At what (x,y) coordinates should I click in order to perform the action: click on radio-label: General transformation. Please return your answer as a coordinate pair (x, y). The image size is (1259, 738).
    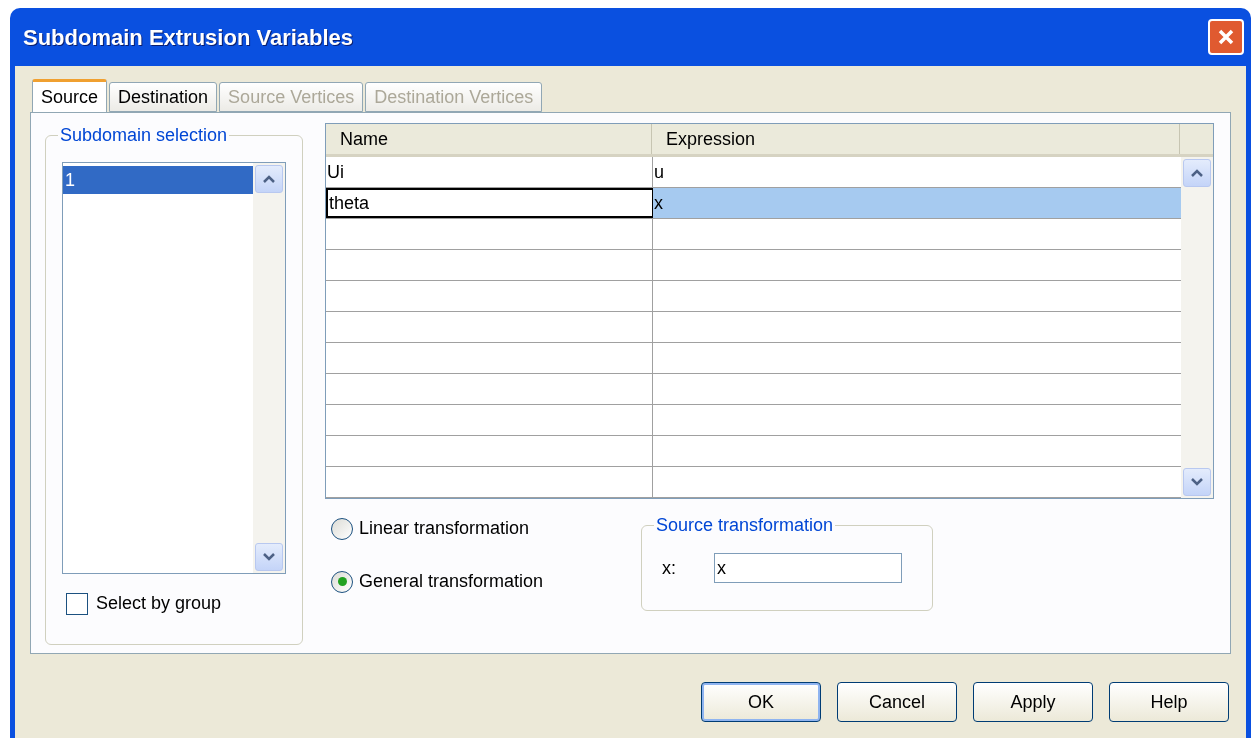
    Looking at the image, I should click on (451, 581).